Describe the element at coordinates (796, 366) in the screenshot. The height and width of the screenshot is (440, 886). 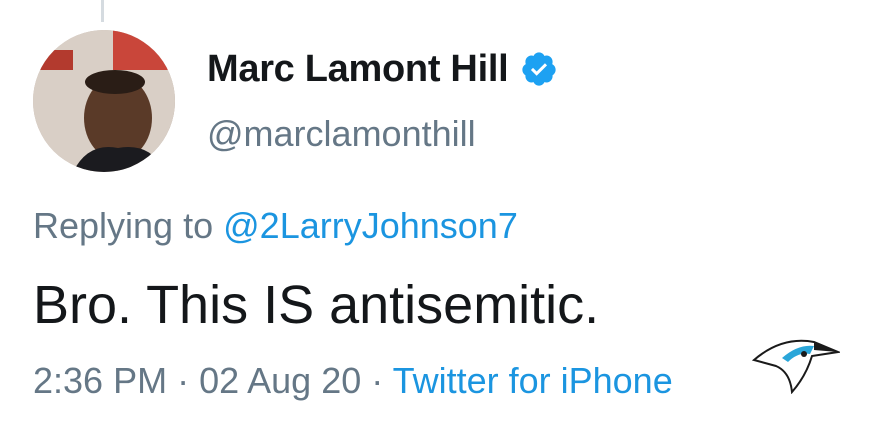
I see `bird-logo-icon` at that location.